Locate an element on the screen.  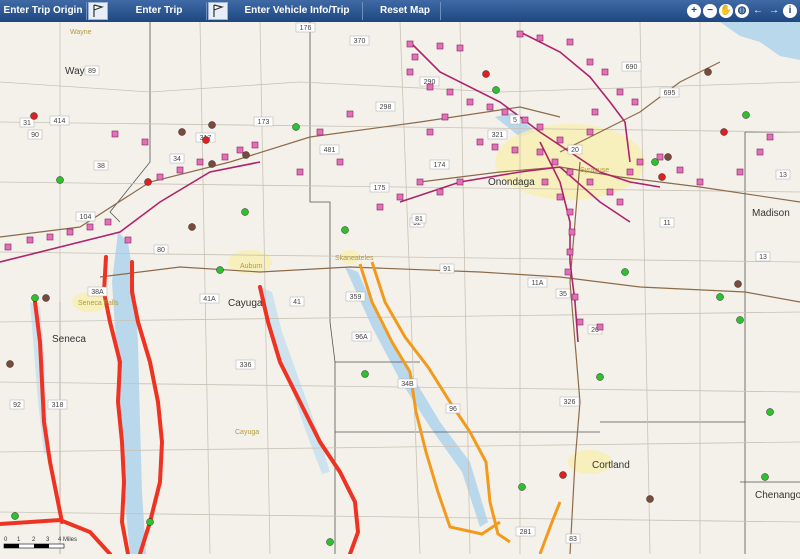
enter-vehicle-info-button: Enter Vehicle Info/Trip Dates is located at coordinates (297, 18).